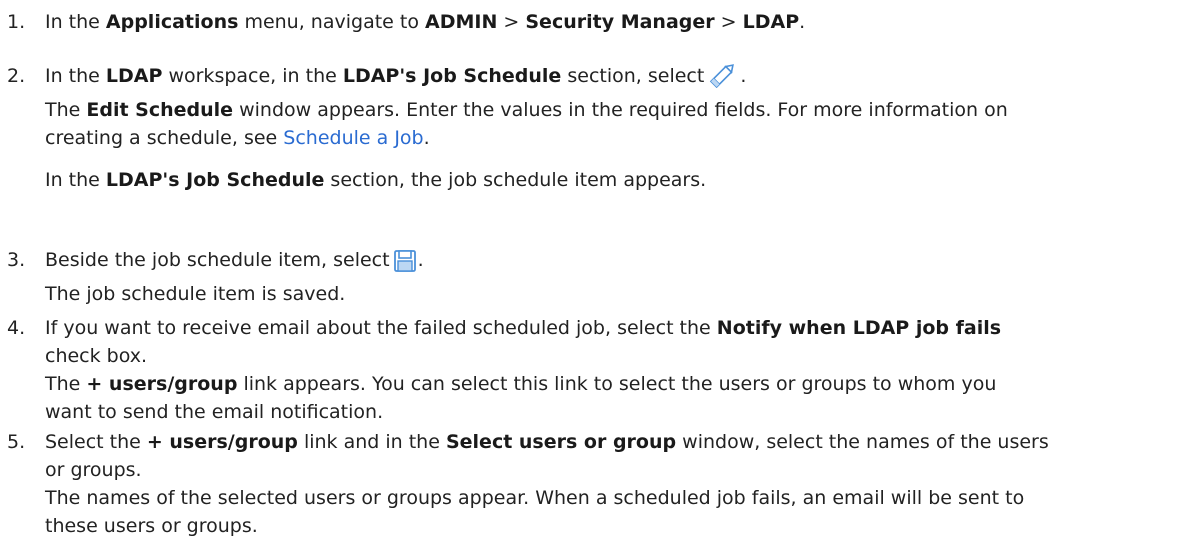  What do you see at coordinates (16, 442) in the screenshot?
I see `step-number: 5.` at bounding box center [16, 442].